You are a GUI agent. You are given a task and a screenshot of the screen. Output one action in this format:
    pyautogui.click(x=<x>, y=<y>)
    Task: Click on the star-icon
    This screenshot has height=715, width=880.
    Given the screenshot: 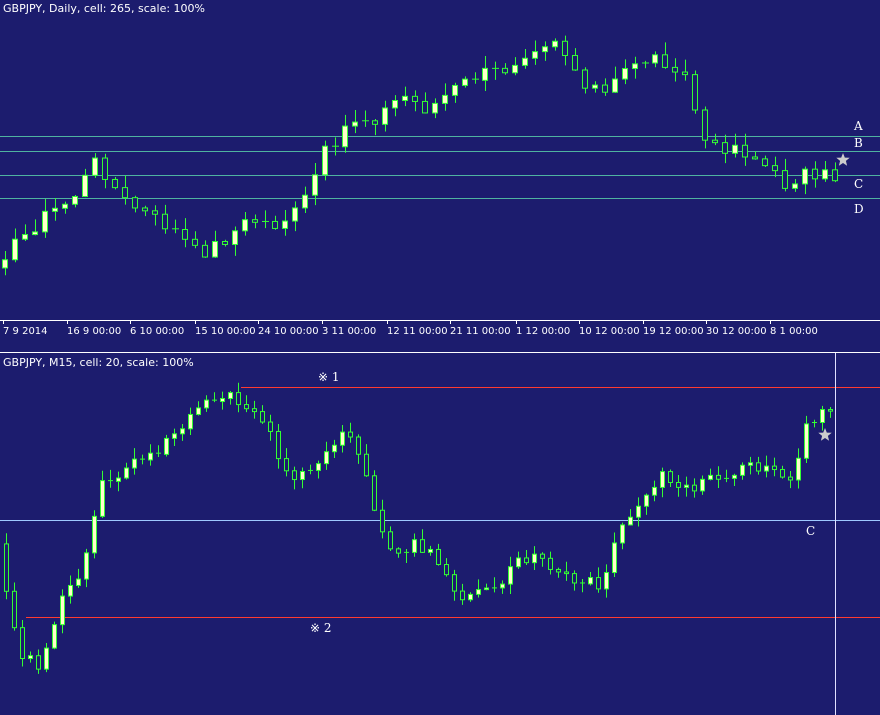 What is the action you would take?
    pyautogui.click(x=825, y=434)
    